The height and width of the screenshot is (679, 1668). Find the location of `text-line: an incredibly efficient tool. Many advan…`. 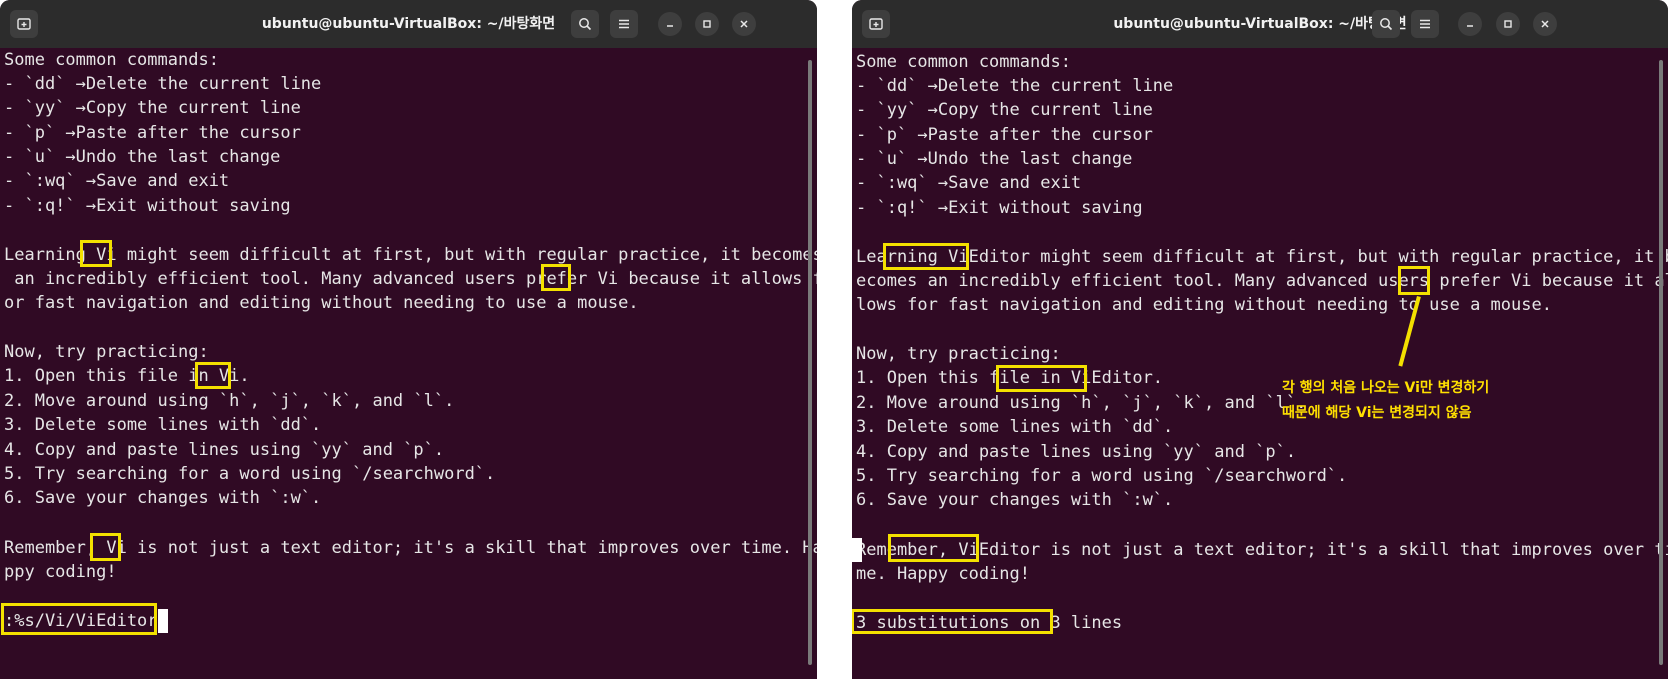

text-line: an incredibly efficient tool. Many advan… is located at coordinates (410, 279).